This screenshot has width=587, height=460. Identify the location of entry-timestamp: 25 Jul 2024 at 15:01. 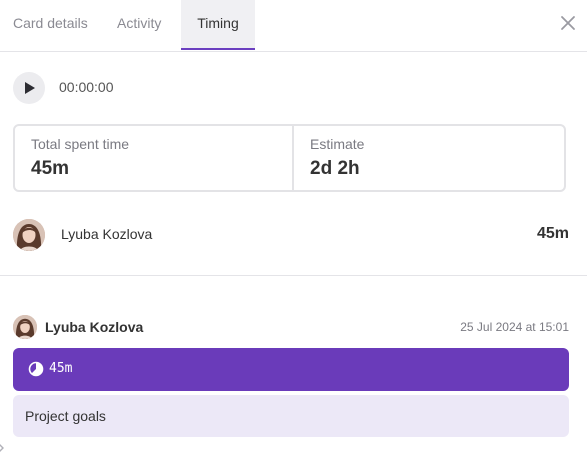
(514, 327).